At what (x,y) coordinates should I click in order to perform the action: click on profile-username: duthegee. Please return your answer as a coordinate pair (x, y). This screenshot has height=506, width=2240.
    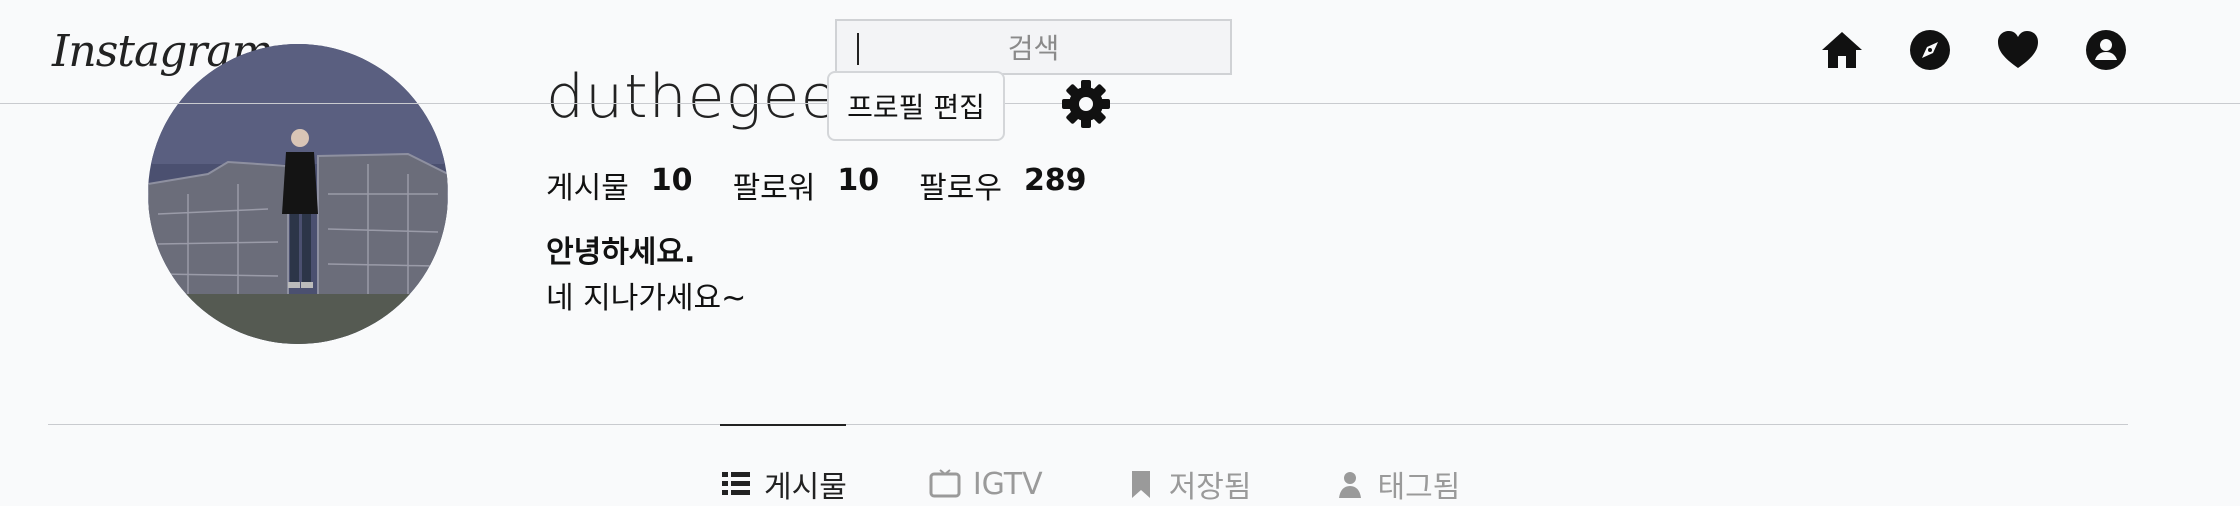
    Looking at the image, I should click on (692, 97).